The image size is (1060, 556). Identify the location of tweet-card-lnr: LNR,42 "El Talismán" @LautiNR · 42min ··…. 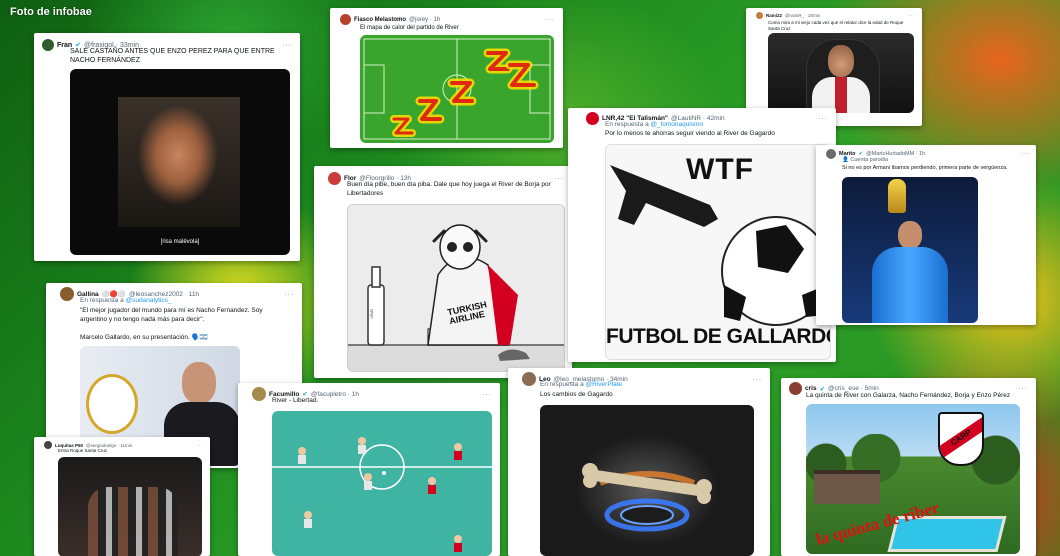
(702, 235).